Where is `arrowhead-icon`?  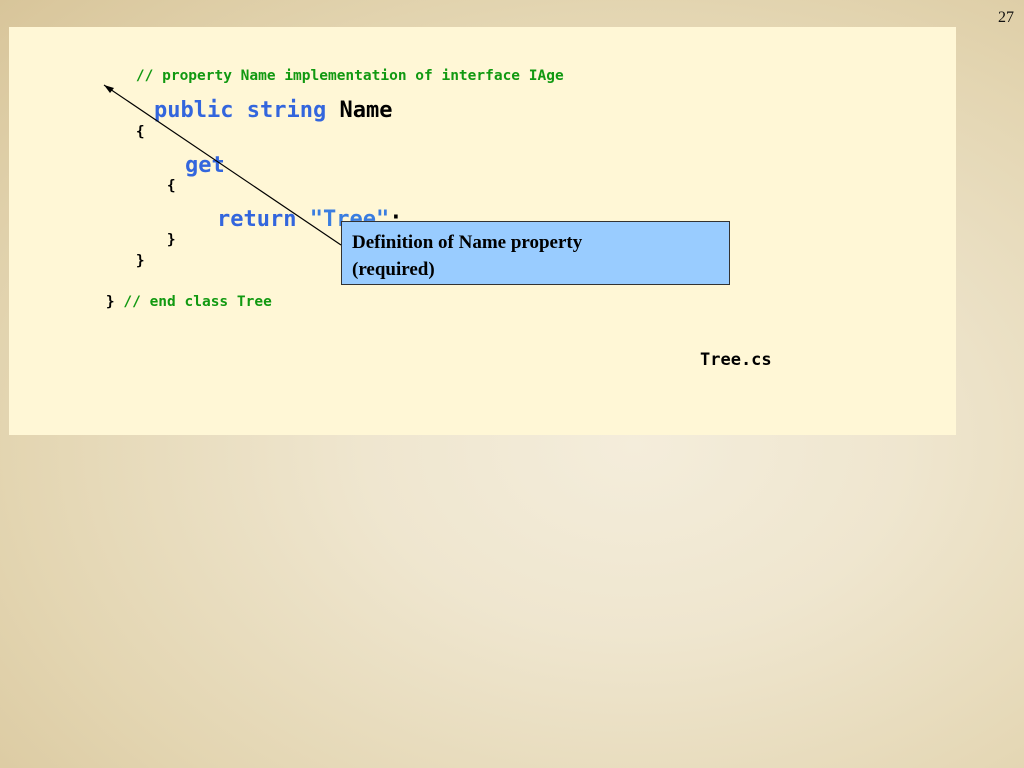 arrowhead-icon is located at coordinates (109, 89).